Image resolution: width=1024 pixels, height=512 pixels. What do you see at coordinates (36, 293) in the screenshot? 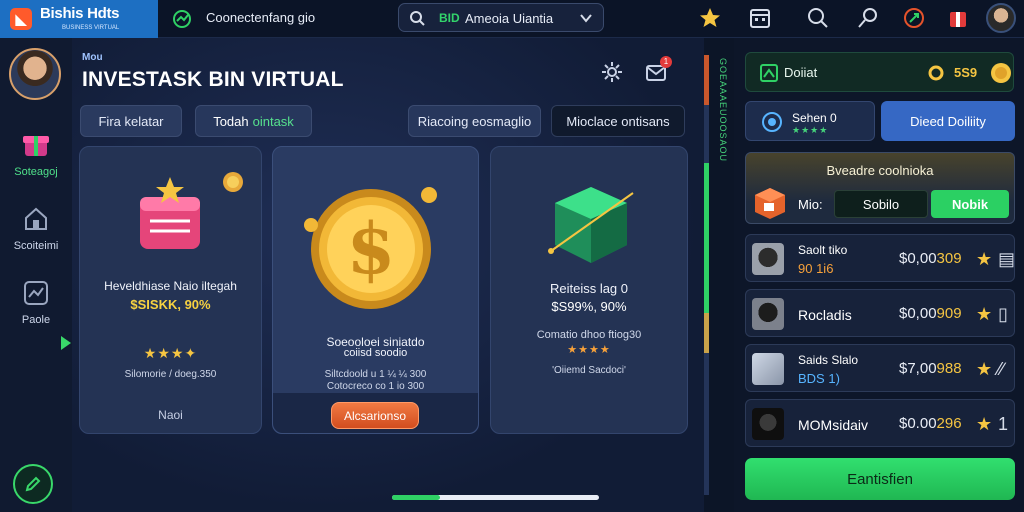
I see `chart-icon` at bounding box center [36, 293].